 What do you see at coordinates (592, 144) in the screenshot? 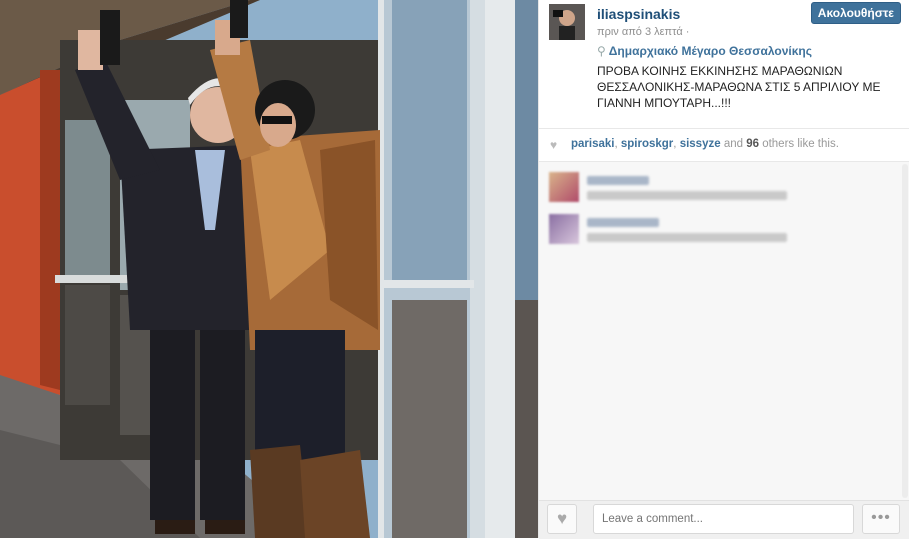
I see `liker-link: parisaki` at bounding box center [592, 144].